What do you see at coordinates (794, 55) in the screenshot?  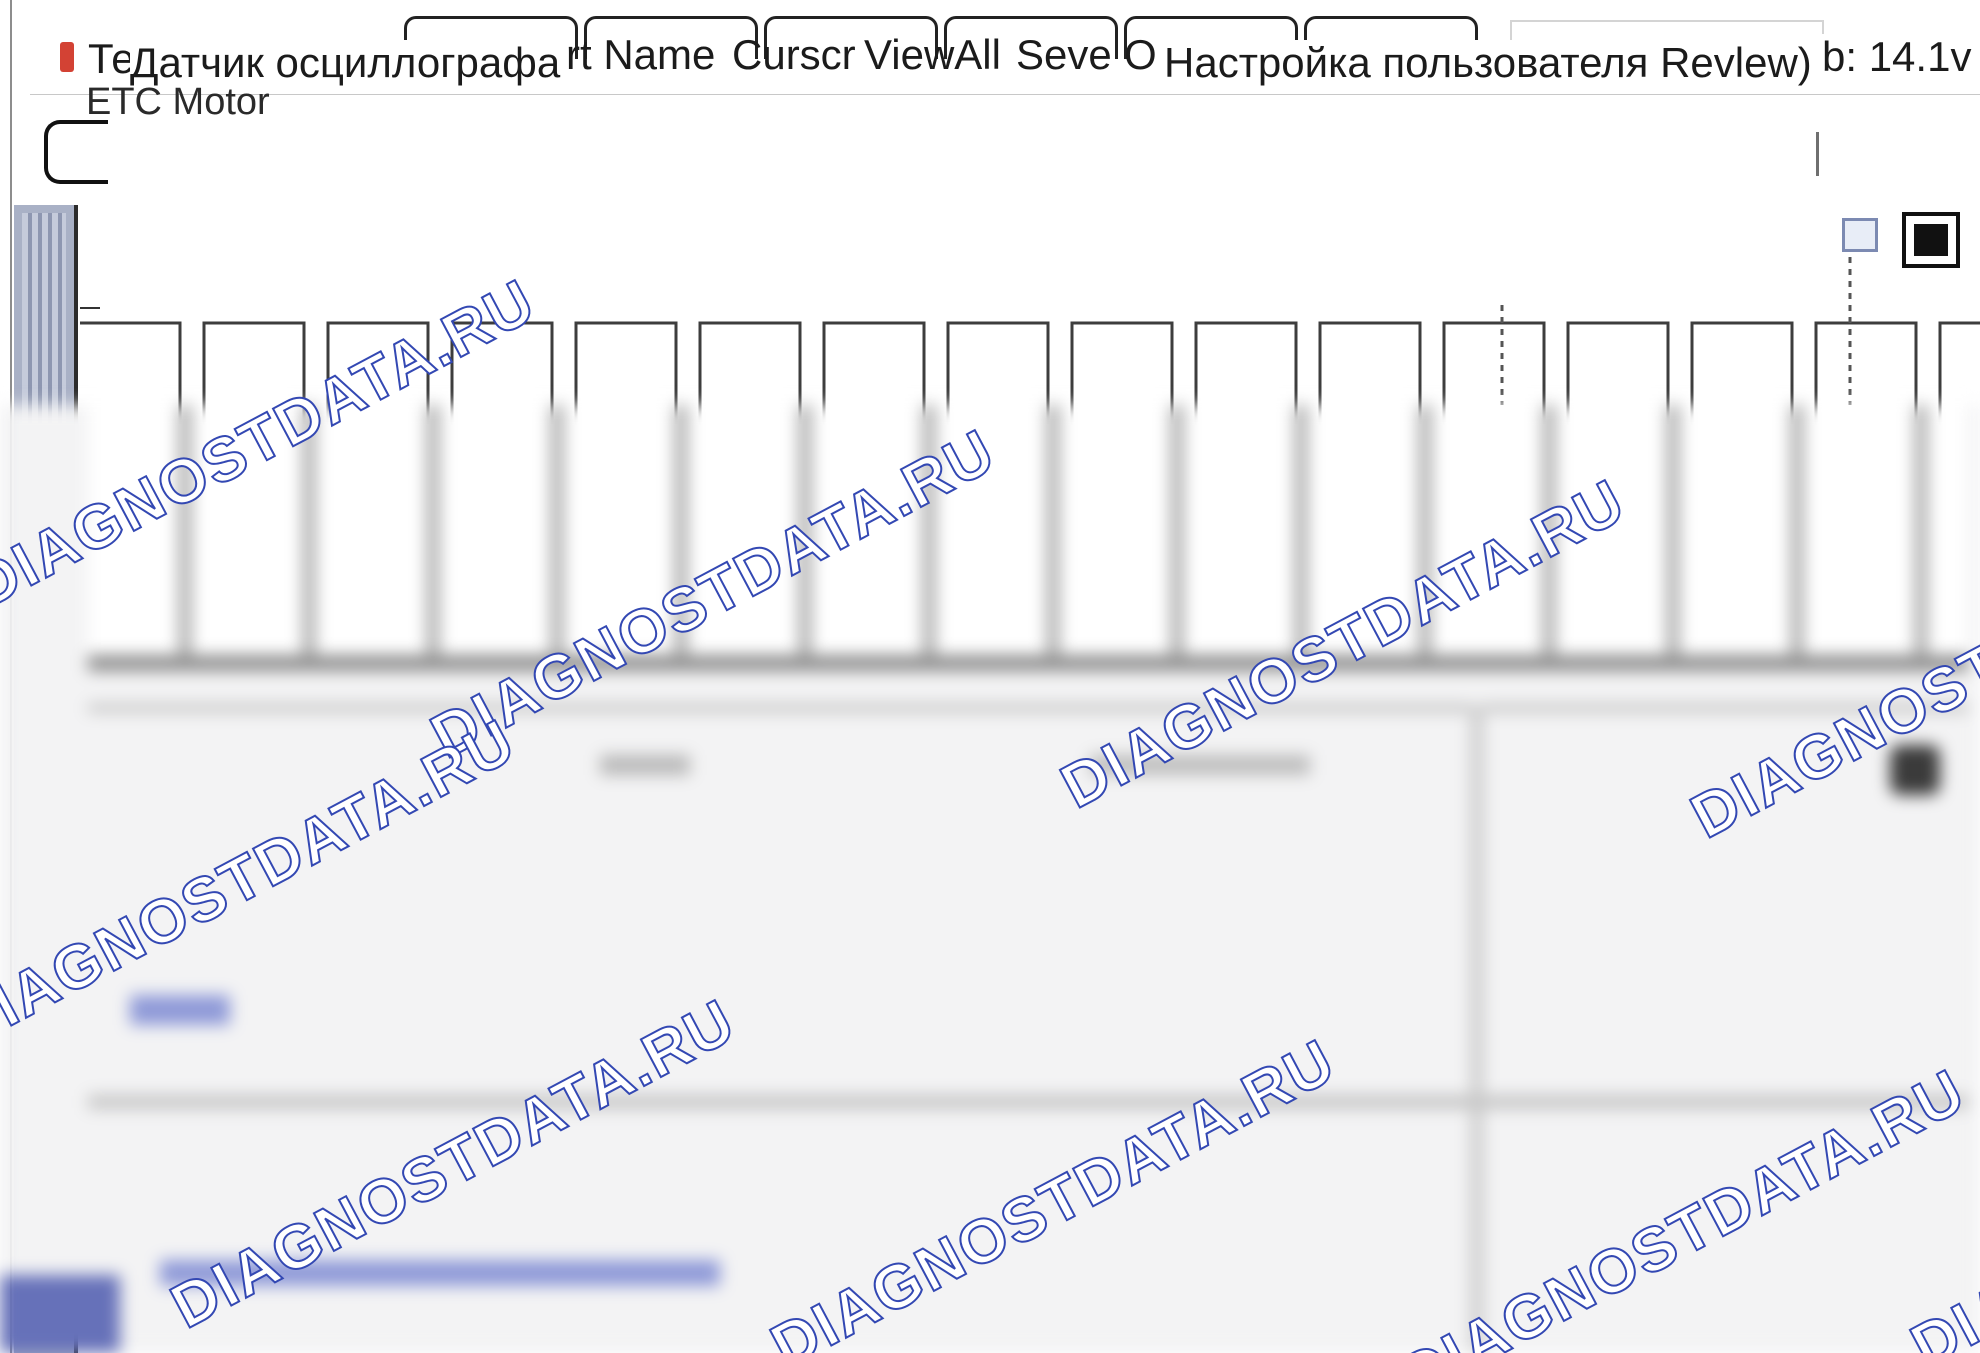 I see `menu-cursor: Curscr` at bounding box center [794, 55].